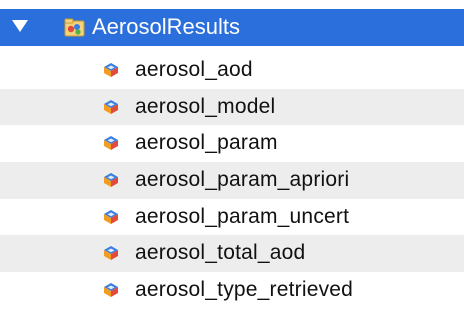 The image size is (464, 325). I want to click on group-folder-icon, so click(74, 27).